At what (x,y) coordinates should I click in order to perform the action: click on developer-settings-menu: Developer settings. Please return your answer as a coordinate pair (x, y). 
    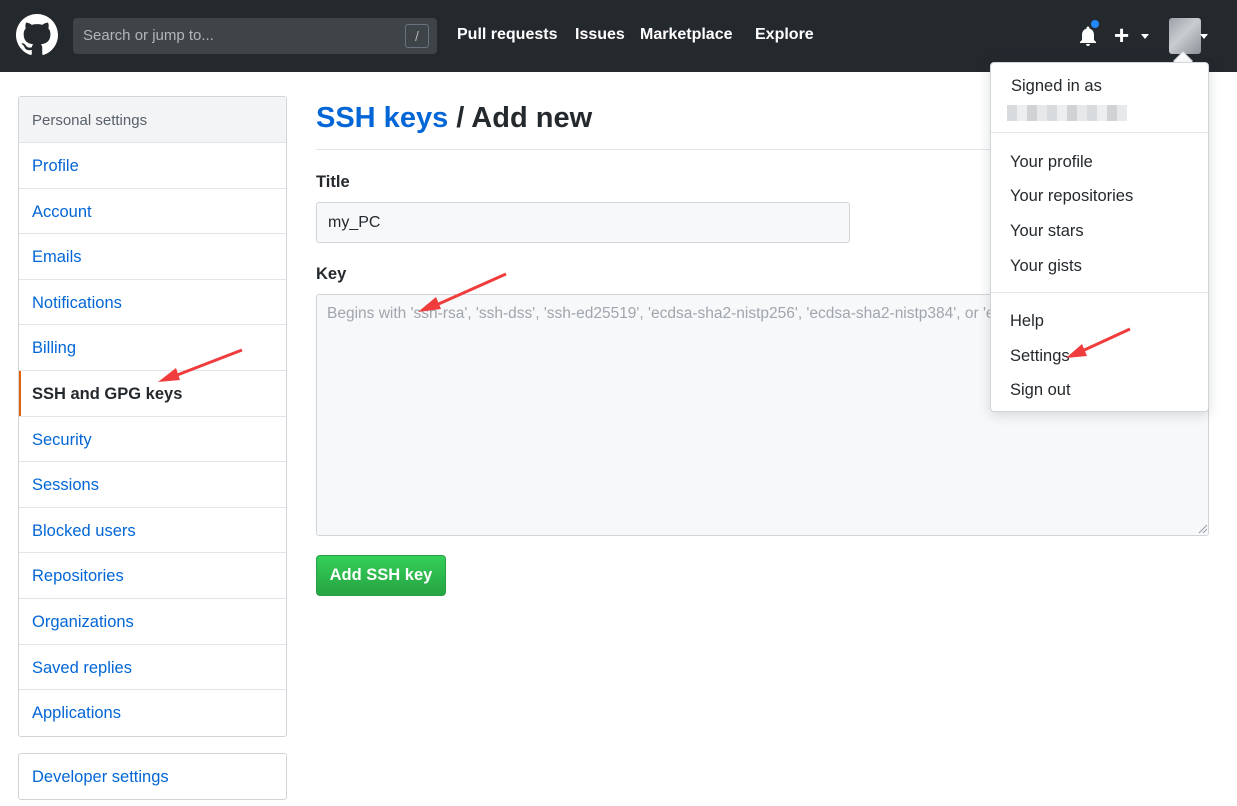
    Looking at the image, I should click on (152, 776).